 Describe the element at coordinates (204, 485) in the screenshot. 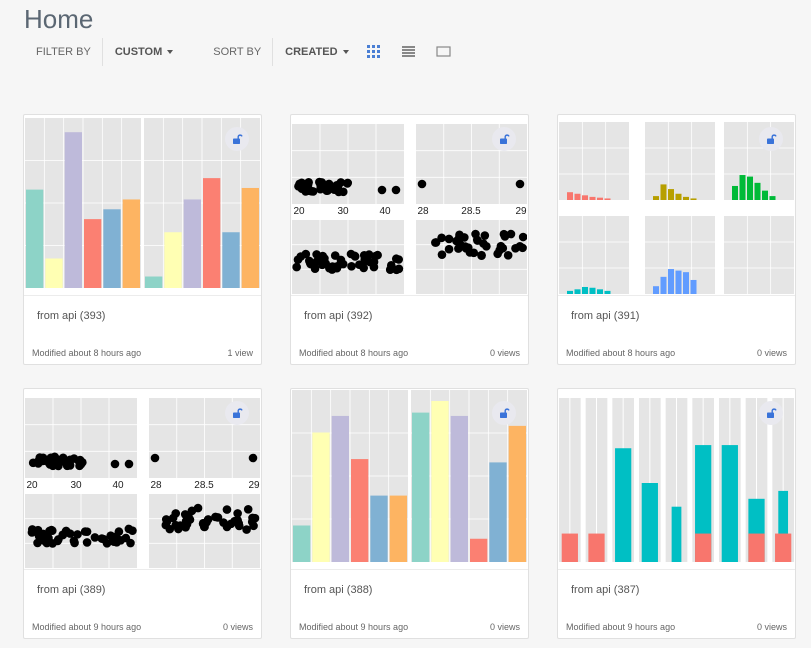

I see `axis-tick-label: 28.5` at that location.